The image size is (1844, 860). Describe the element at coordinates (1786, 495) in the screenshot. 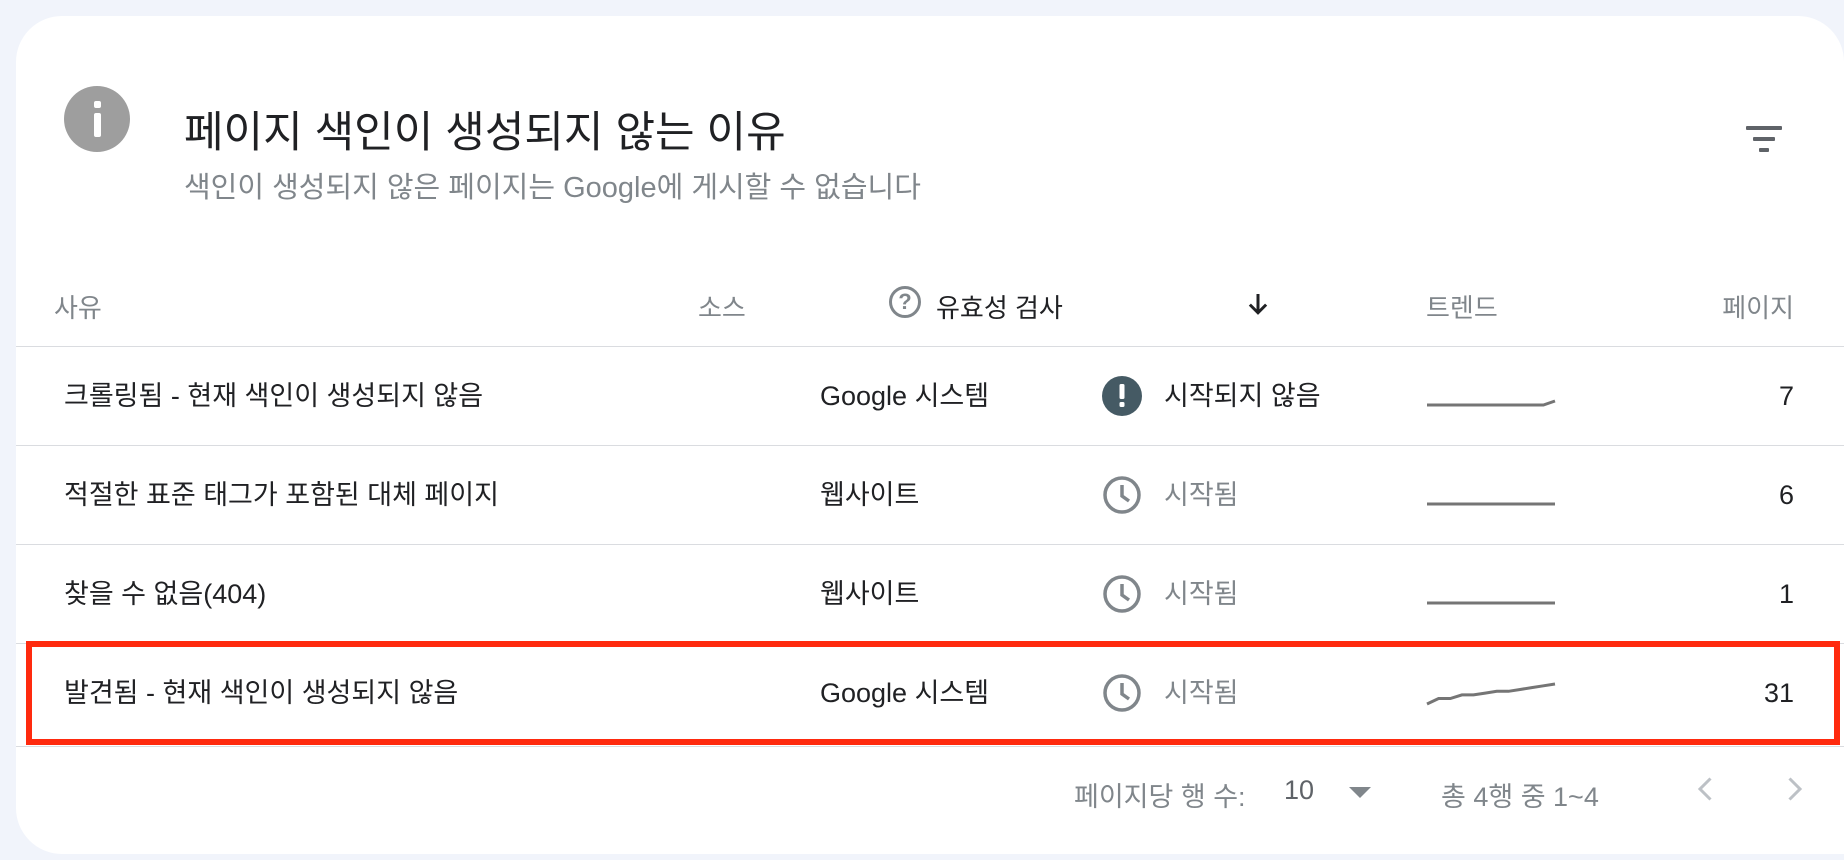

I see `row-pages: 6` at that location.